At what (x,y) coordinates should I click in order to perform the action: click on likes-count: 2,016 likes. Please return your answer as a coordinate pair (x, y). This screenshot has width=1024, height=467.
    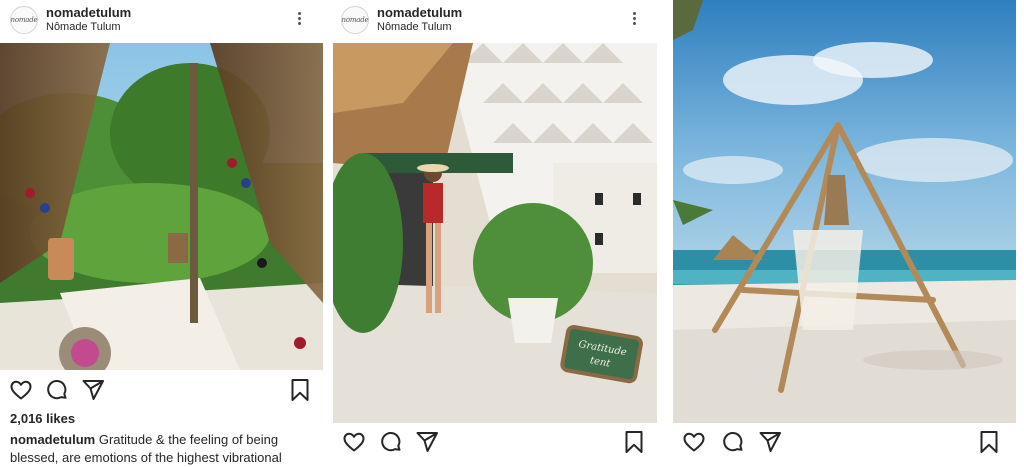
    Looking at the image, I should click on (42, 418).